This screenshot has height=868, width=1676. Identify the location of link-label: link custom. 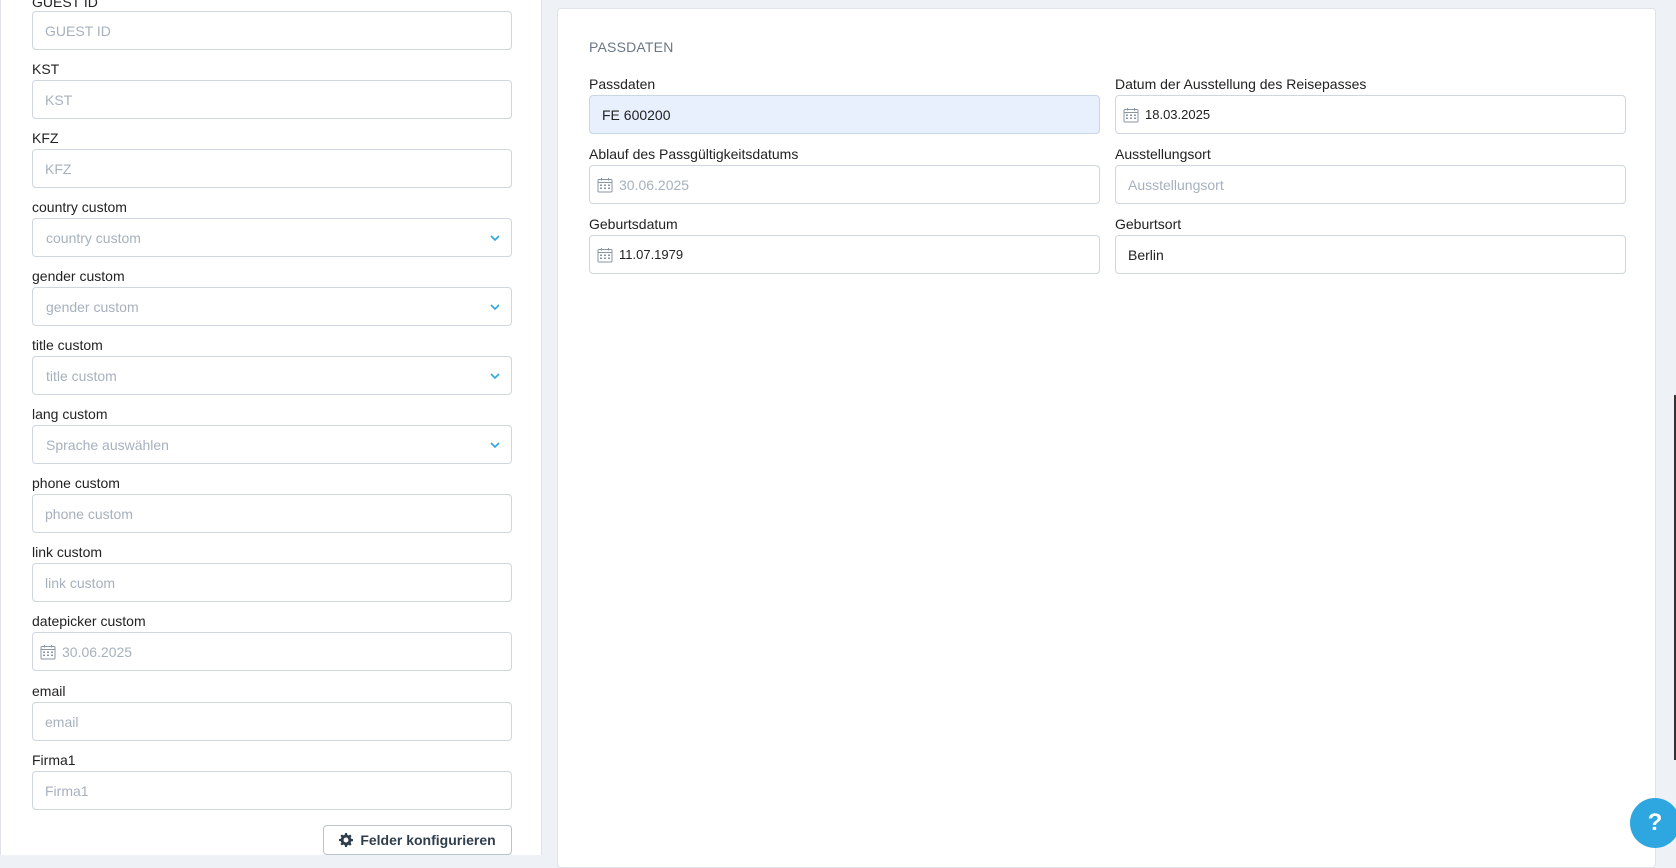
(67, 552).